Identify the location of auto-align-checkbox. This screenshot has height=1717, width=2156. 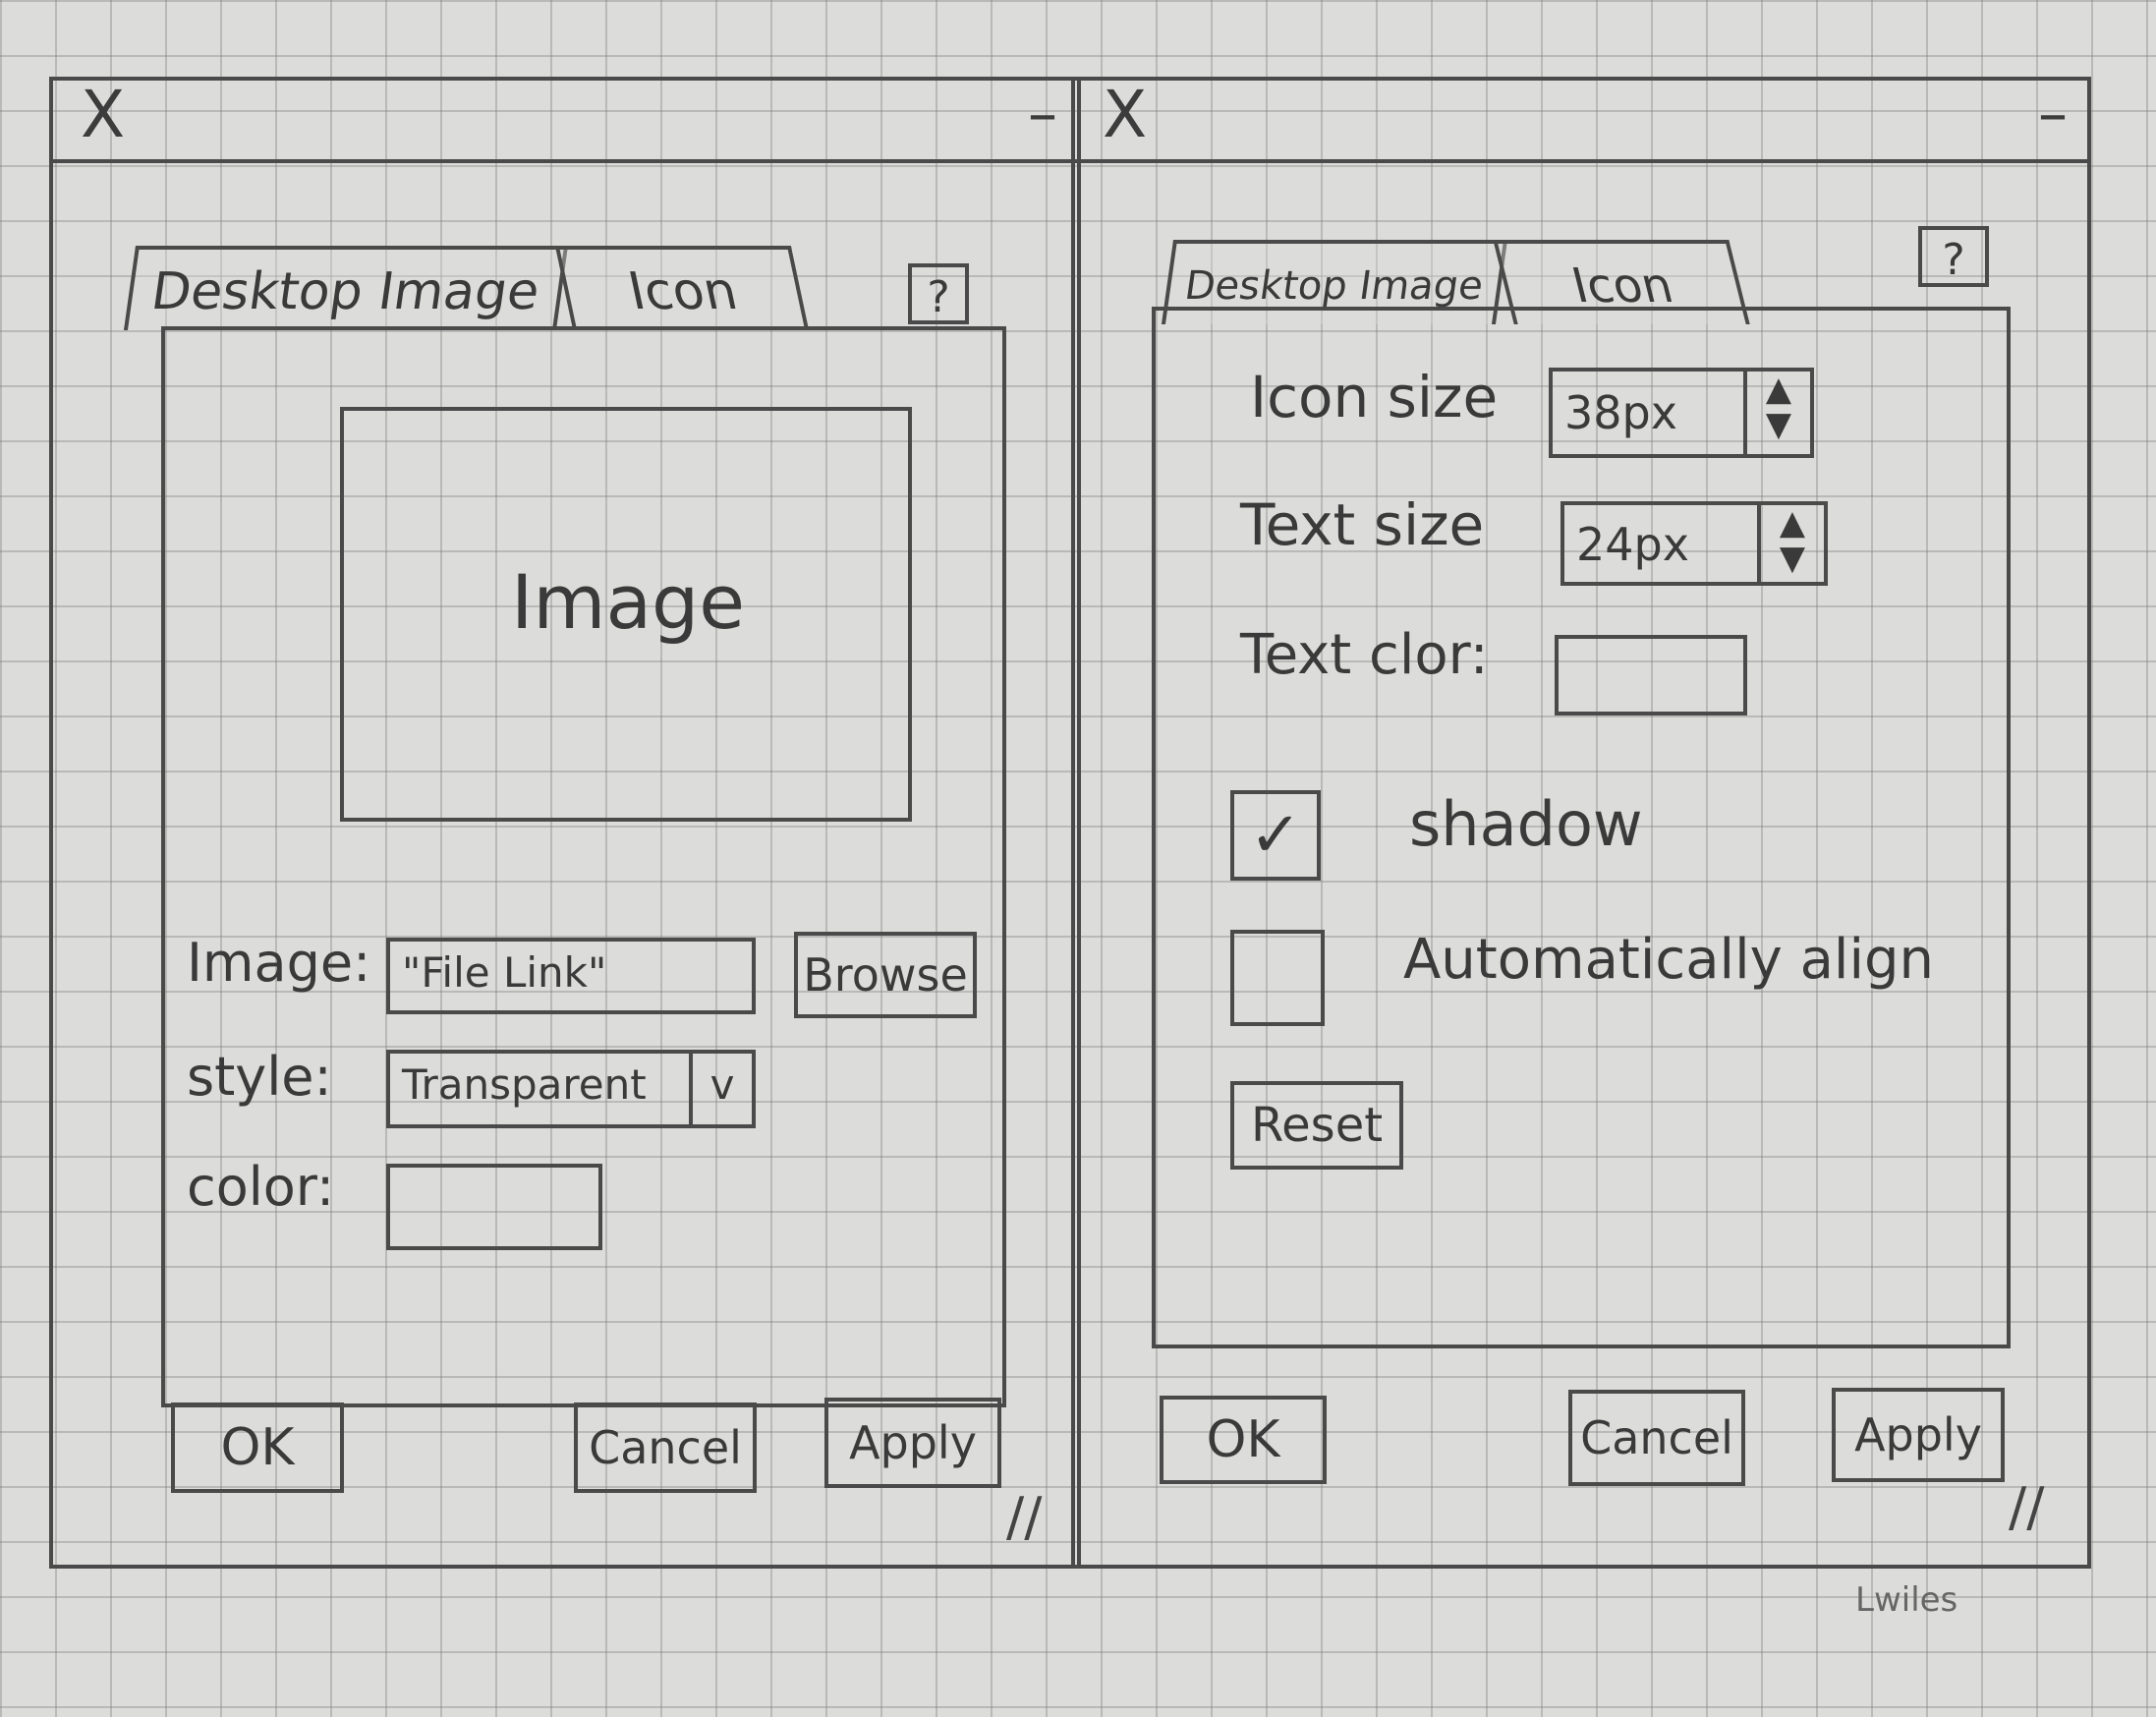
(1277, 978).